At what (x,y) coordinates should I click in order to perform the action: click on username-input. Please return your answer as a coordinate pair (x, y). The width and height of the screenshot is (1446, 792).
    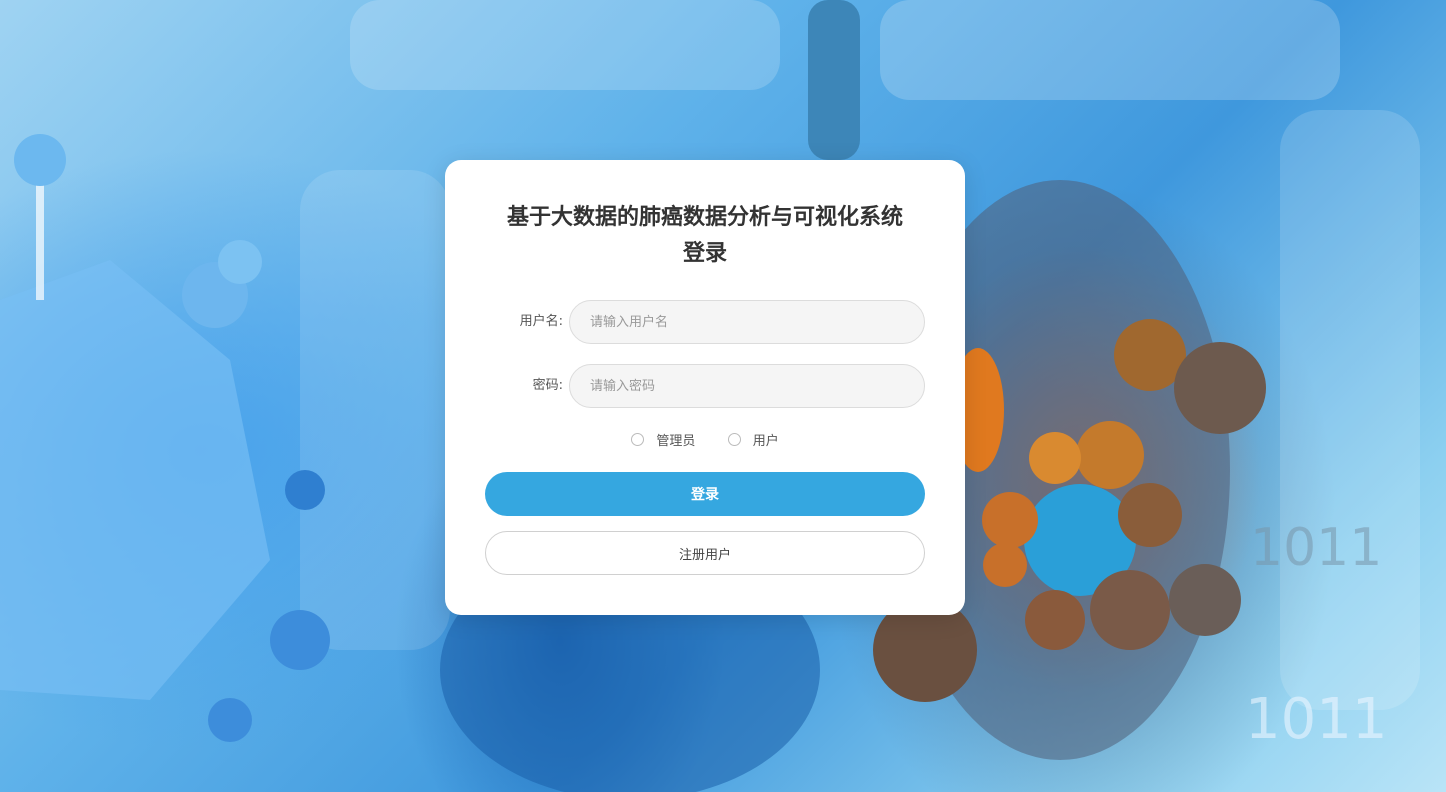
    Looking at the image, I should click on (747, 322).